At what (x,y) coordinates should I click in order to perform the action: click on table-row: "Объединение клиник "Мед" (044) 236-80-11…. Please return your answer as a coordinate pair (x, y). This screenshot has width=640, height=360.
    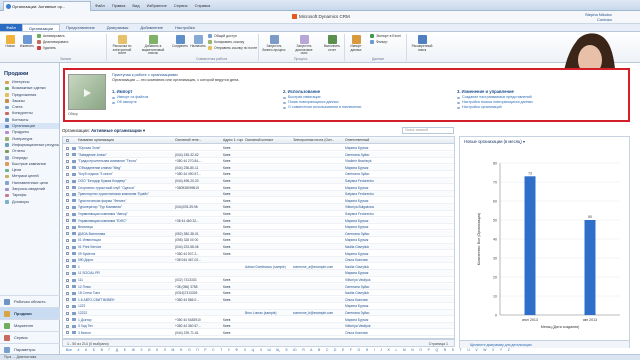
    Looking at the image, I should click on (258, 168).